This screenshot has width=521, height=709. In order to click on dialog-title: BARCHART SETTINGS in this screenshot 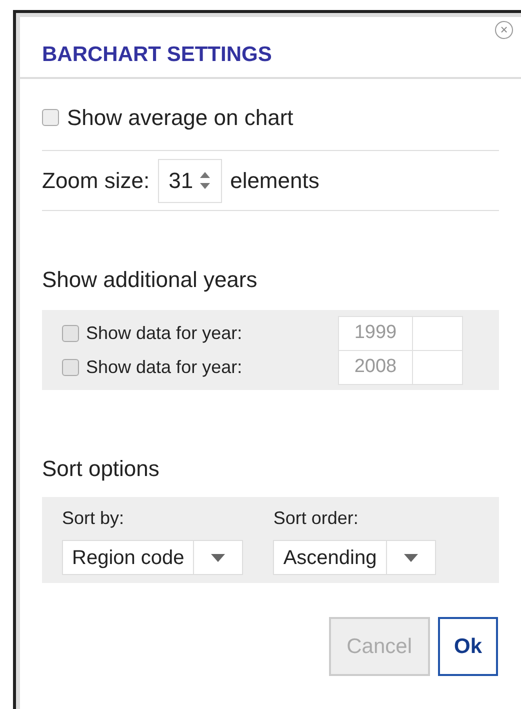, I will do `click(157, 55)`.